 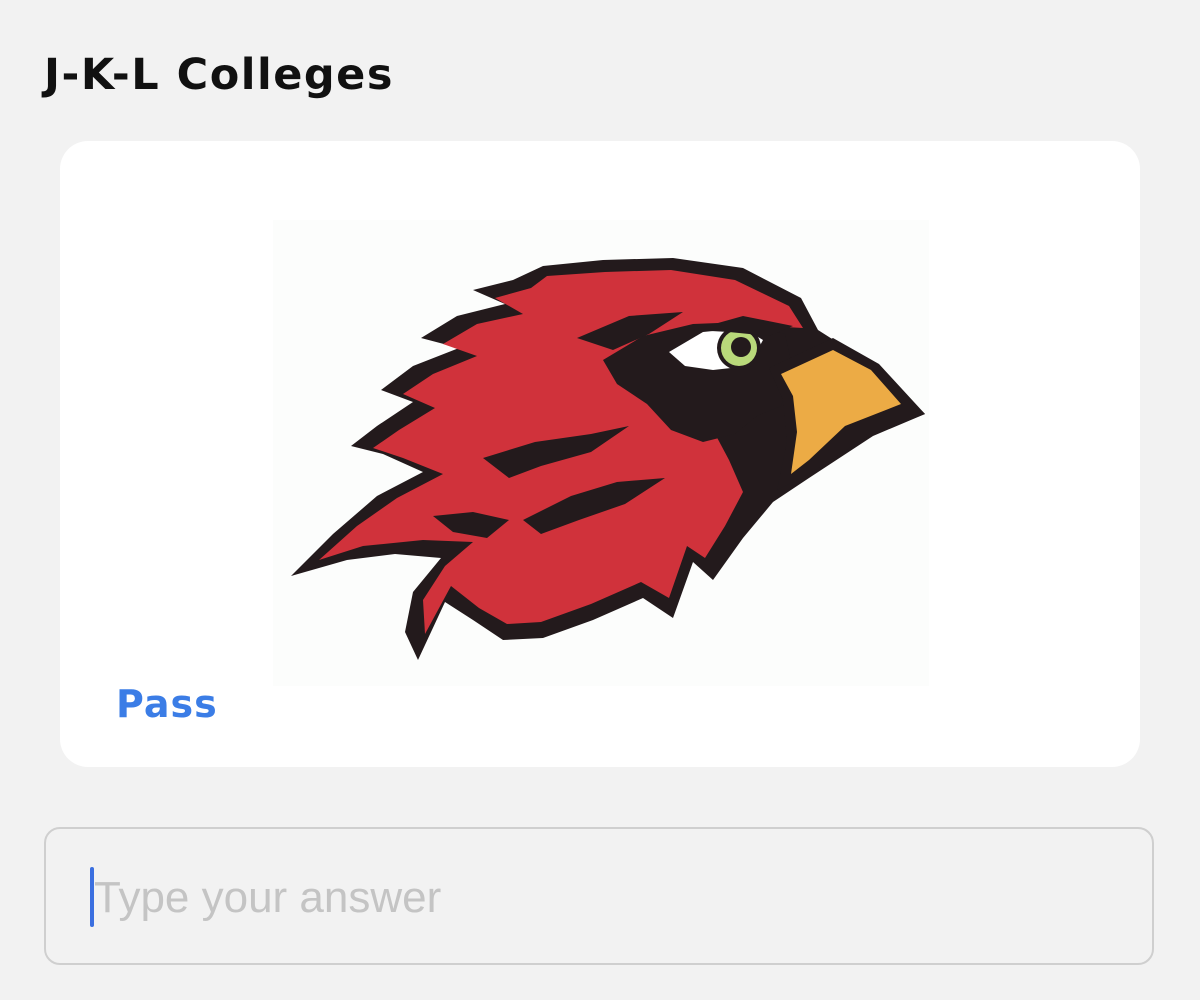 What do you see at coordinates (594, 898) in the screenshot?
I see `answer-input` at bounding box center [594, 898].